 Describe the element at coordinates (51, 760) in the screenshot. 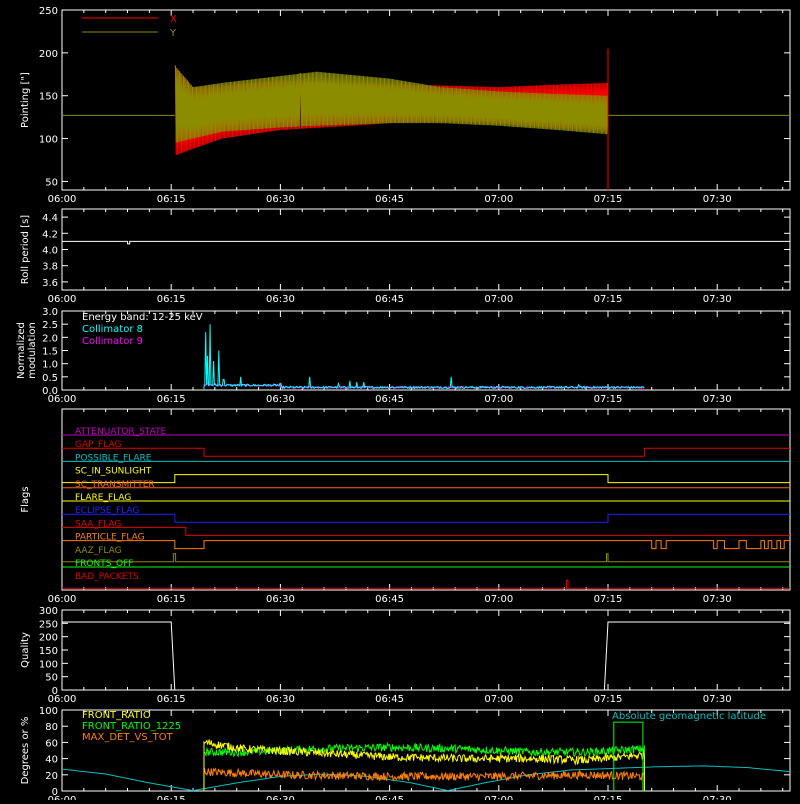

I see `y-tick-label: 40` at that location.